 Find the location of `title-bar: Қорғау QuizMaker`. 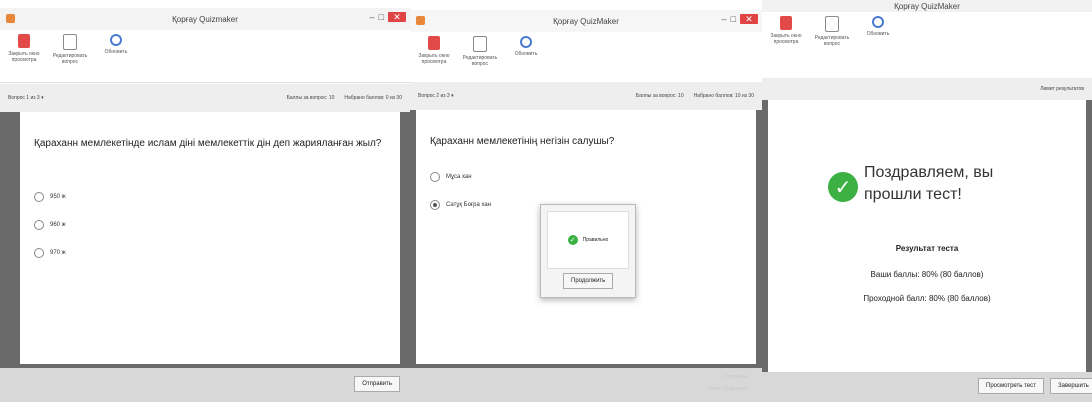

title-bar: Қорғау QuizMaker is located at coordinates (927, 6).